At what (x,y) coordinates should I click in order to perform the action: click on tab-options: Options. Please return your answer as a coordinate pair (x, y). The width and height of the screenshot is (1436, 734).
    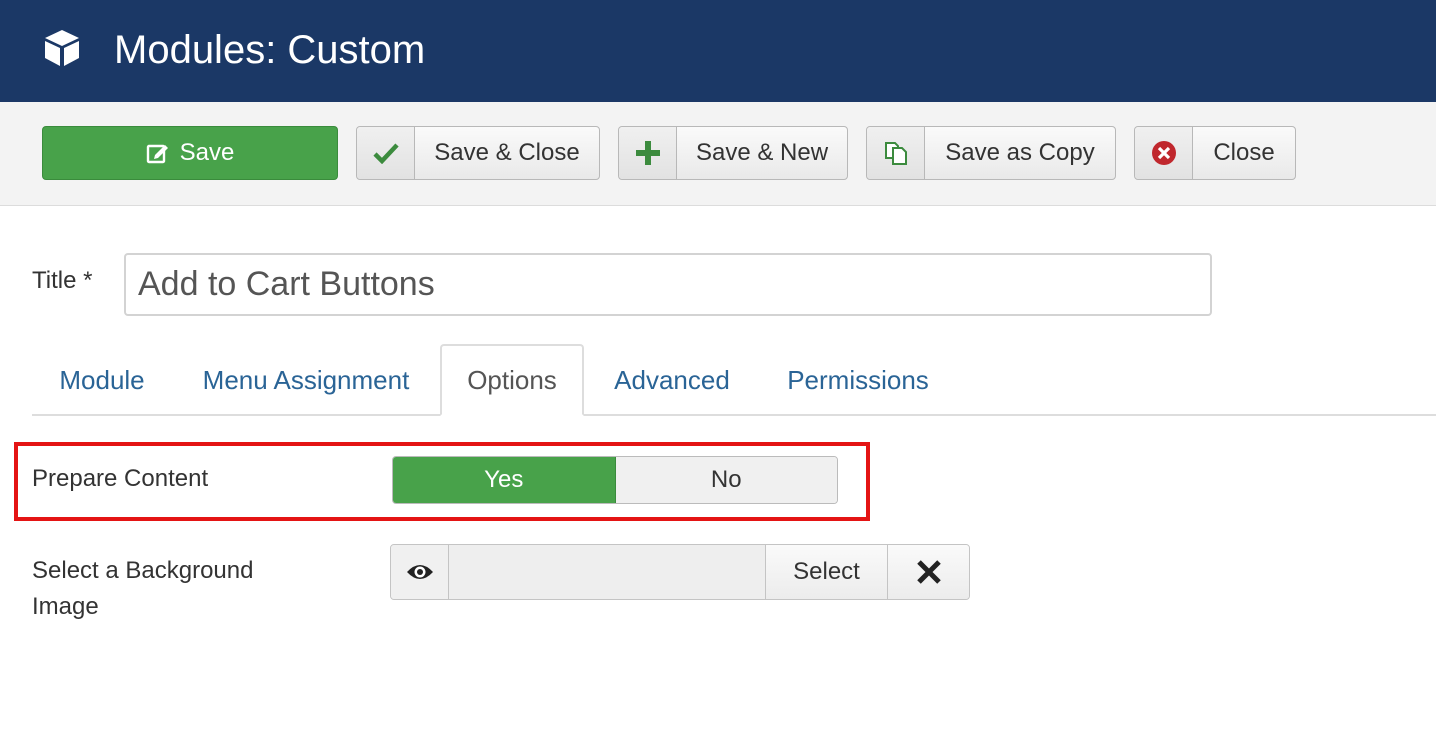
    Looking at the image, I should click on (512, 380).